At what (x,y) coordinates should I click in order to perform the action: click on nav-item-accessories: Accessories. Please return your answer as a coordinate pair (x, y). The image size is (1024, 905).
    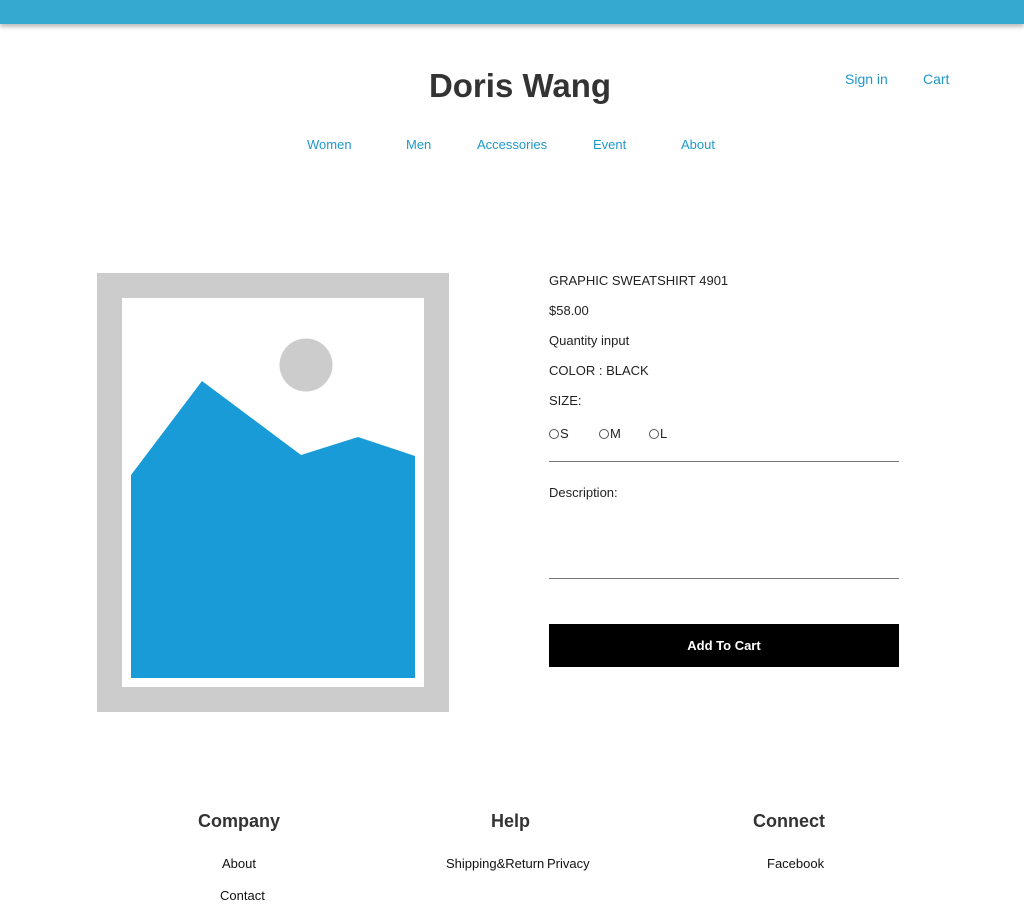
    Looking at the image, I should click on (512, 144).